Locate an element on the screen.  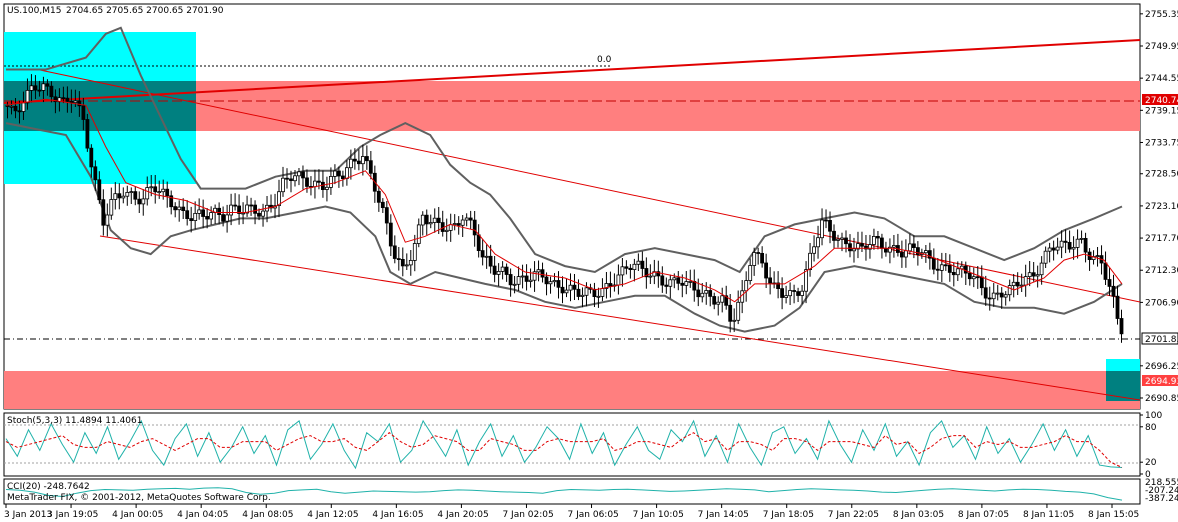
time-tick-label: 7 Jan 10:05 is located at coordinates (658, 515).